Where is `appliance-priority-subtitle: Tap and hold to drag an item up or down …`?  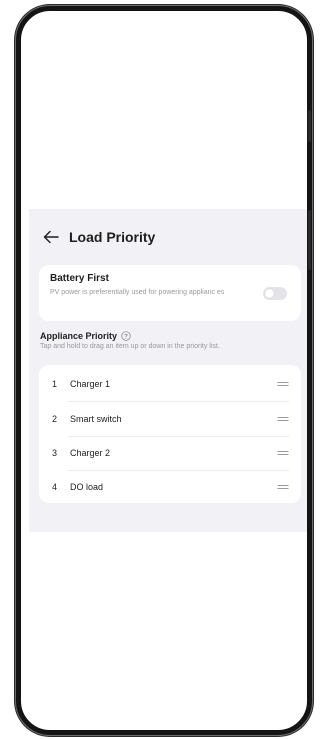
appliance-priority-subtitle: Tap and hold to drag an item up or down … is located at coordinates (130, 346).